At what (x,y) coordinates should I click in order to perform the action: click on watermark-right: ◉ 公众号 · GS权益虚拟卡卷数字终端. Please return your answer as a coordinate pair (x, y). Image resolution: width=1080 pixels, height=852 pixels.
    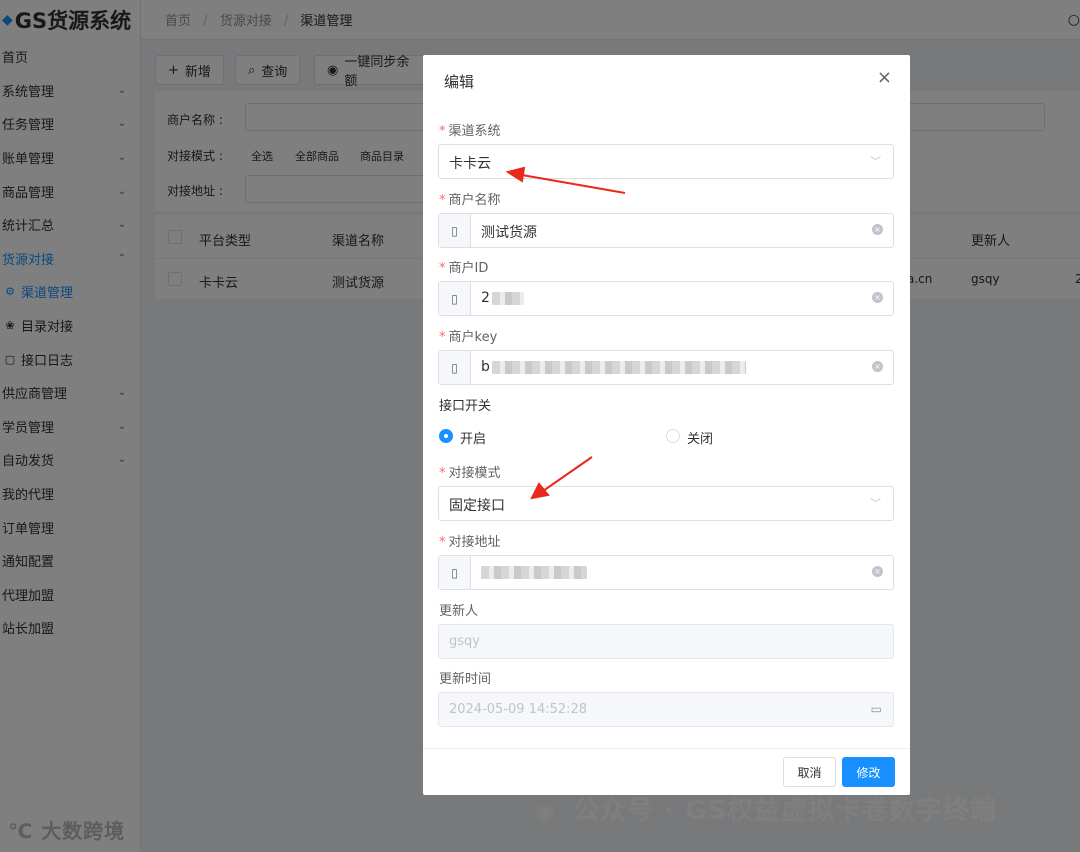
    Looking at the image, I should click on (766, 811).